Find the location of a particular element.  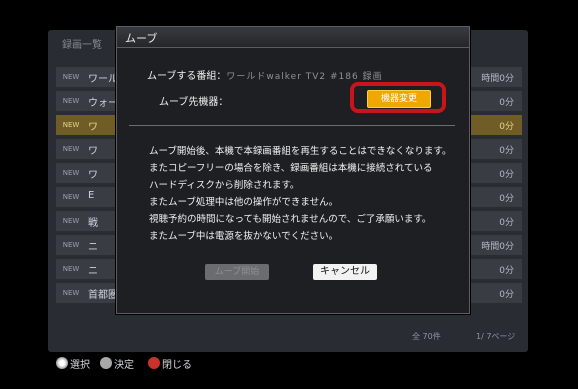

enter-button-icon is located at coordinates (106, 363).